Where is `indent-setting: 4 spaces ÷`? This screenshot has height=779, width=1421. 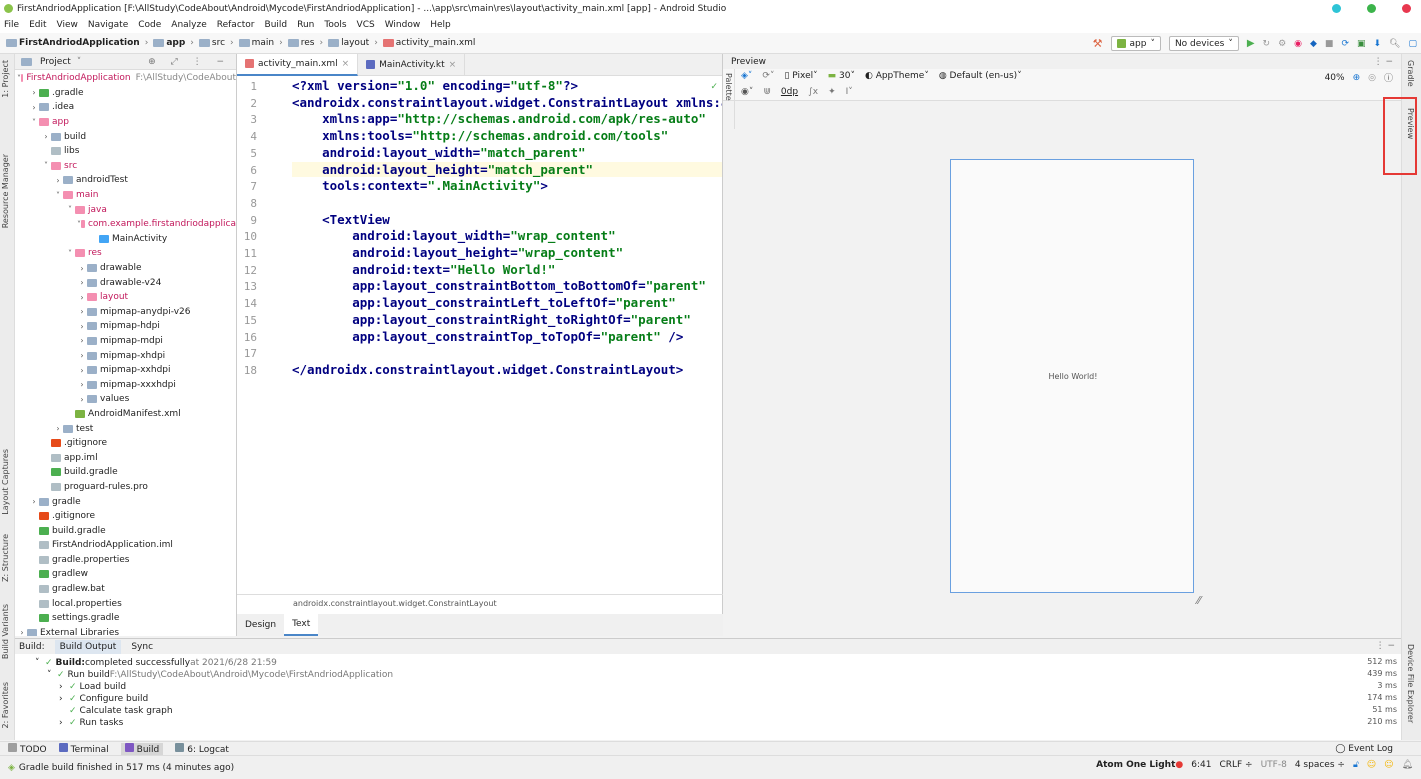
indent-setting: 4 spaces ÷ is located at coordinates (1320, 765).